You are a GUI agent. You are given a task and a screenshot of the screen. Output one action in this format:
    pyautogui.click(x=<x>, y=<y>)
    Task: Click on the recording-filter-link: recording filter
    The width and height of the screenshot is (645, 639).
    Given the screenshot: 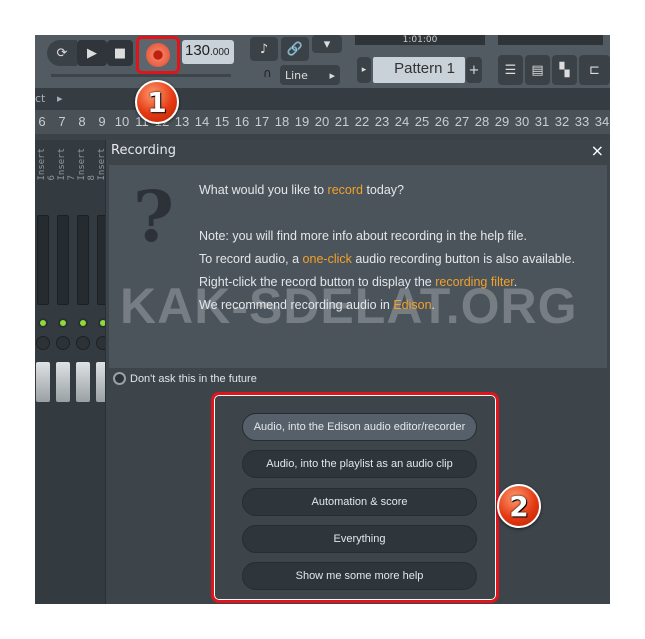 What is the action you would take?
    pyautogui.click(x=474, y=282)
    